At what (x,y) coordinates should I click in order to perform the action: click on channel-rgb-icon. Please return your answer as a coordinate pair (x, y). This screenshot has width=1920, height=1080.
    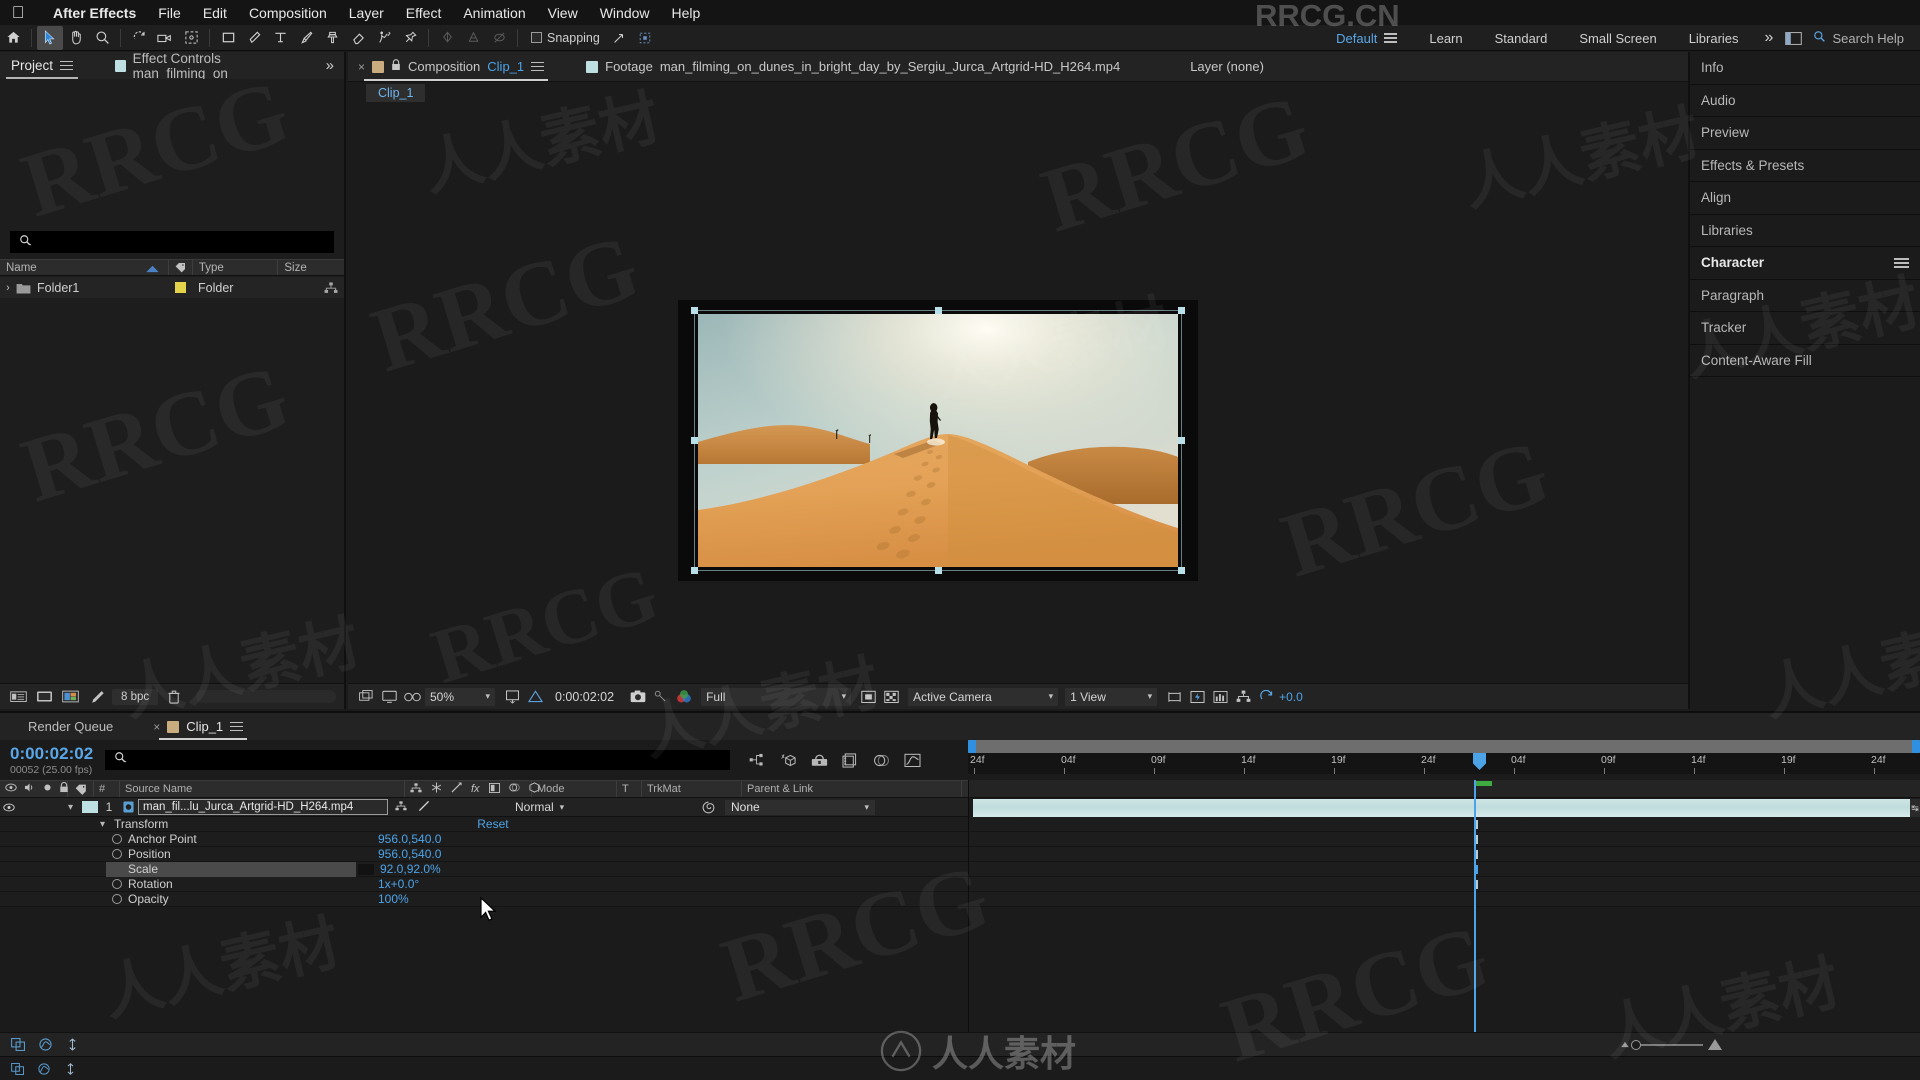
    Looking at the image, I should click on (684, 697).